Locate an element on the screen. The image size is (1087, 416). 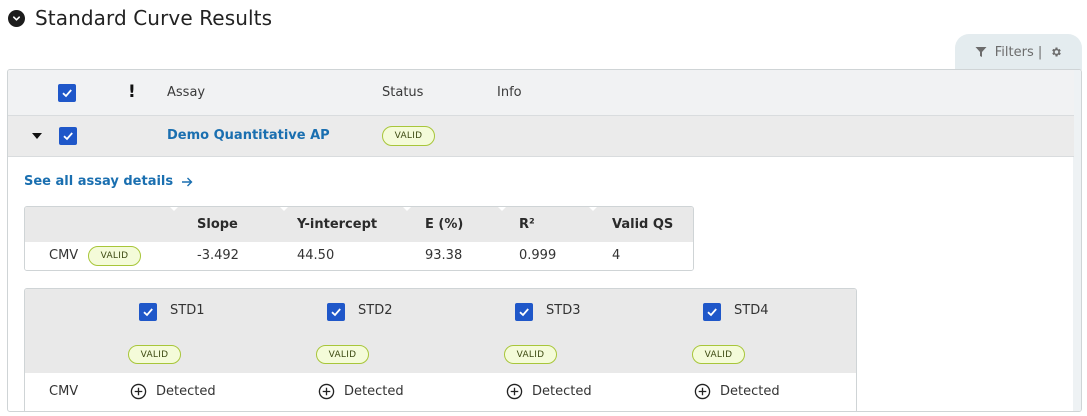
select-all-checkbox is located at coordinates (67, 93).